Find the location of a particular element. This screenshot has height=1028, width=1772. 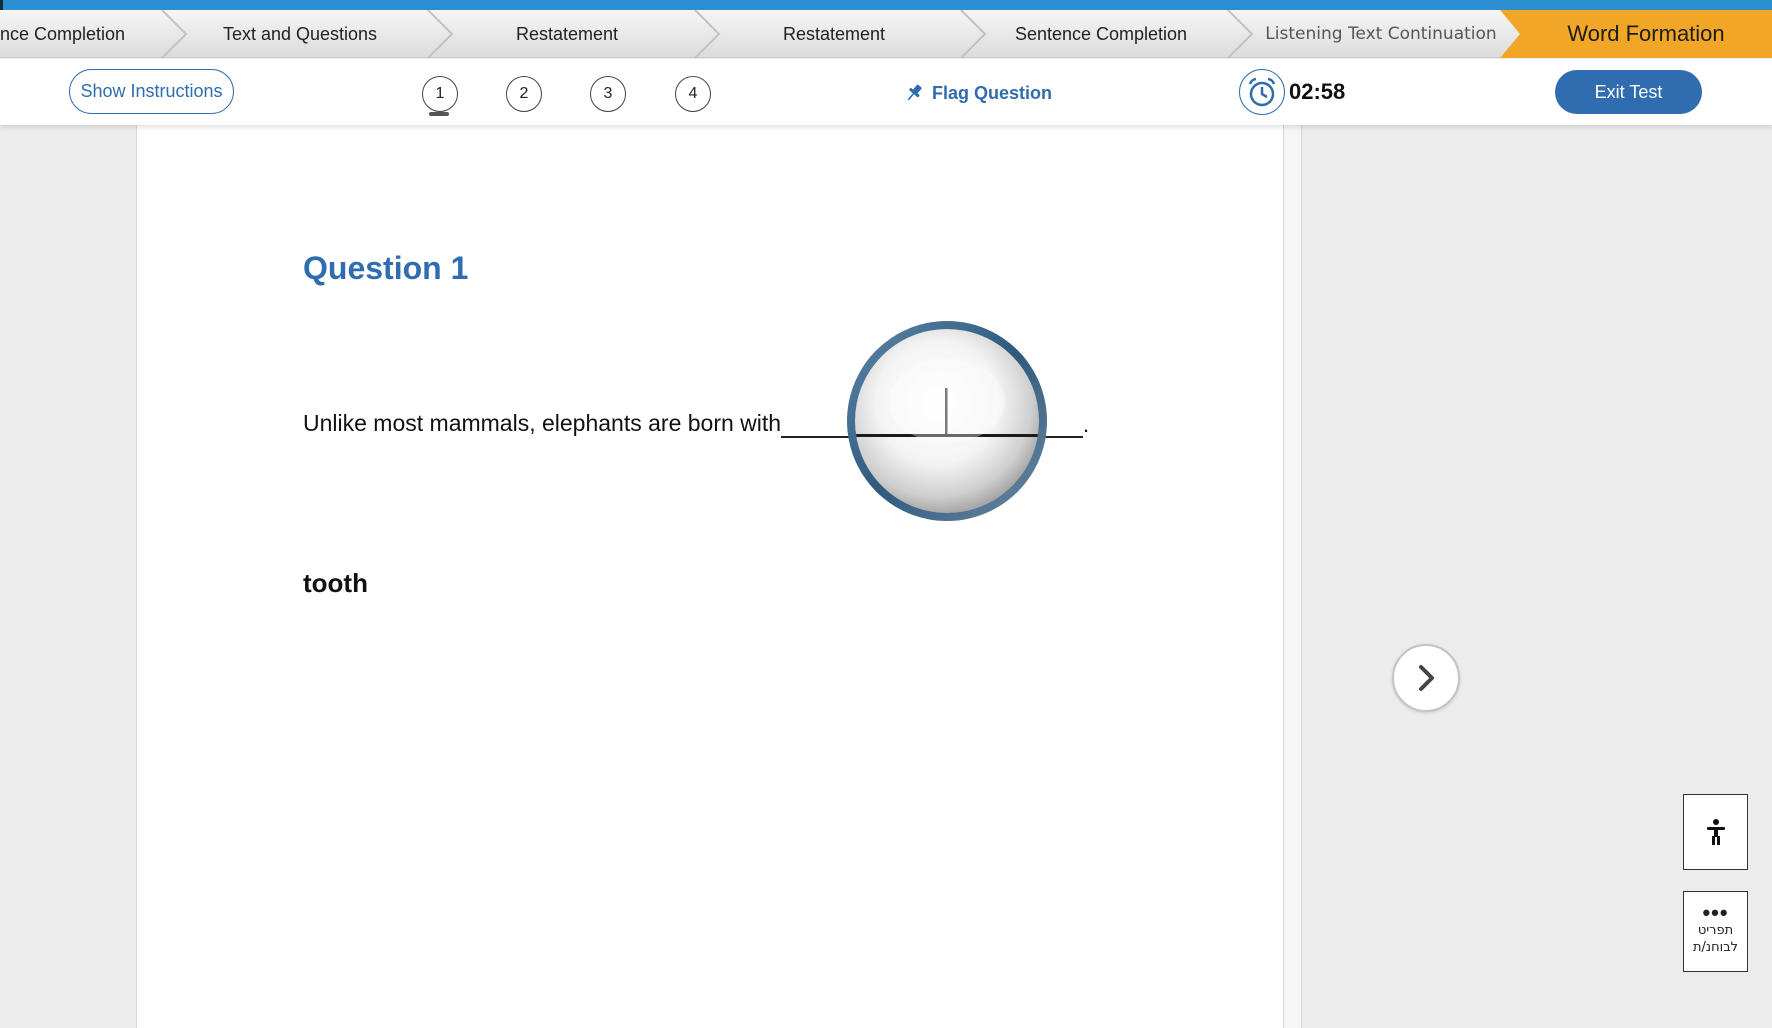

question-title: Question 1 is located at coordinates (386, 268).